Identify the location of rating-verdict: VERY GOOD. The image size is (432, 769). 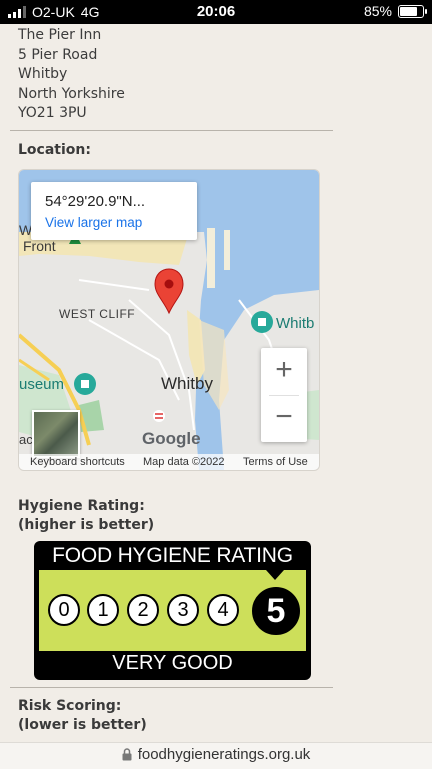
(172, 663).